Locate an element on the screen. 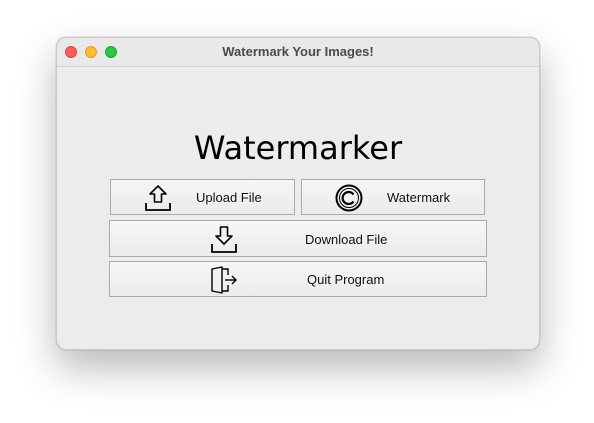 Image resolution: width=594 pixels, height=423 pixels. upload-file-button: Upload File is located at coordinates (202, 197).